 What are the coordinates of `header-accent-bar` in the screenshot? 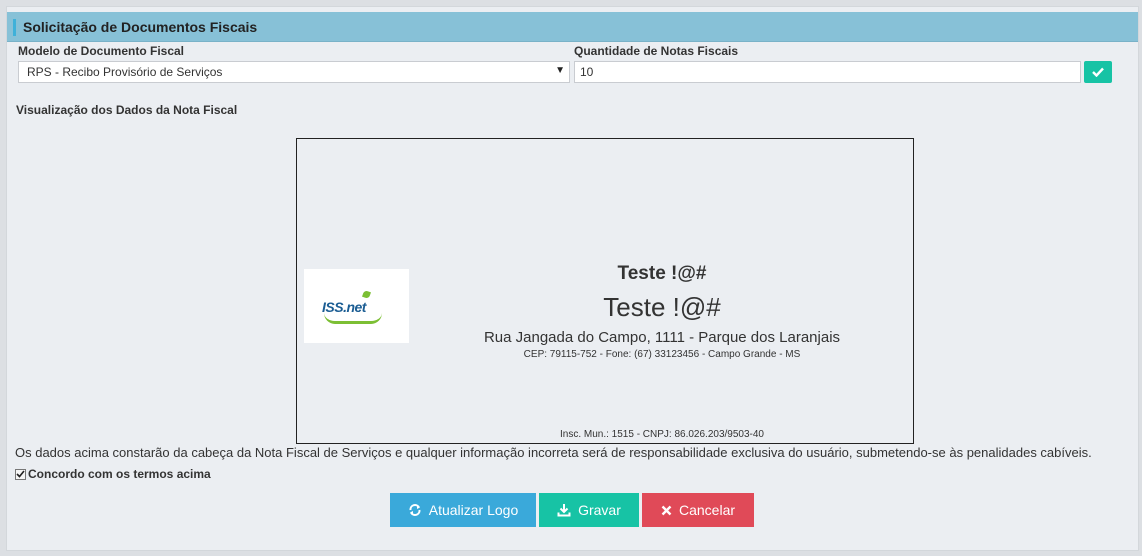 It's located at (14, 27).